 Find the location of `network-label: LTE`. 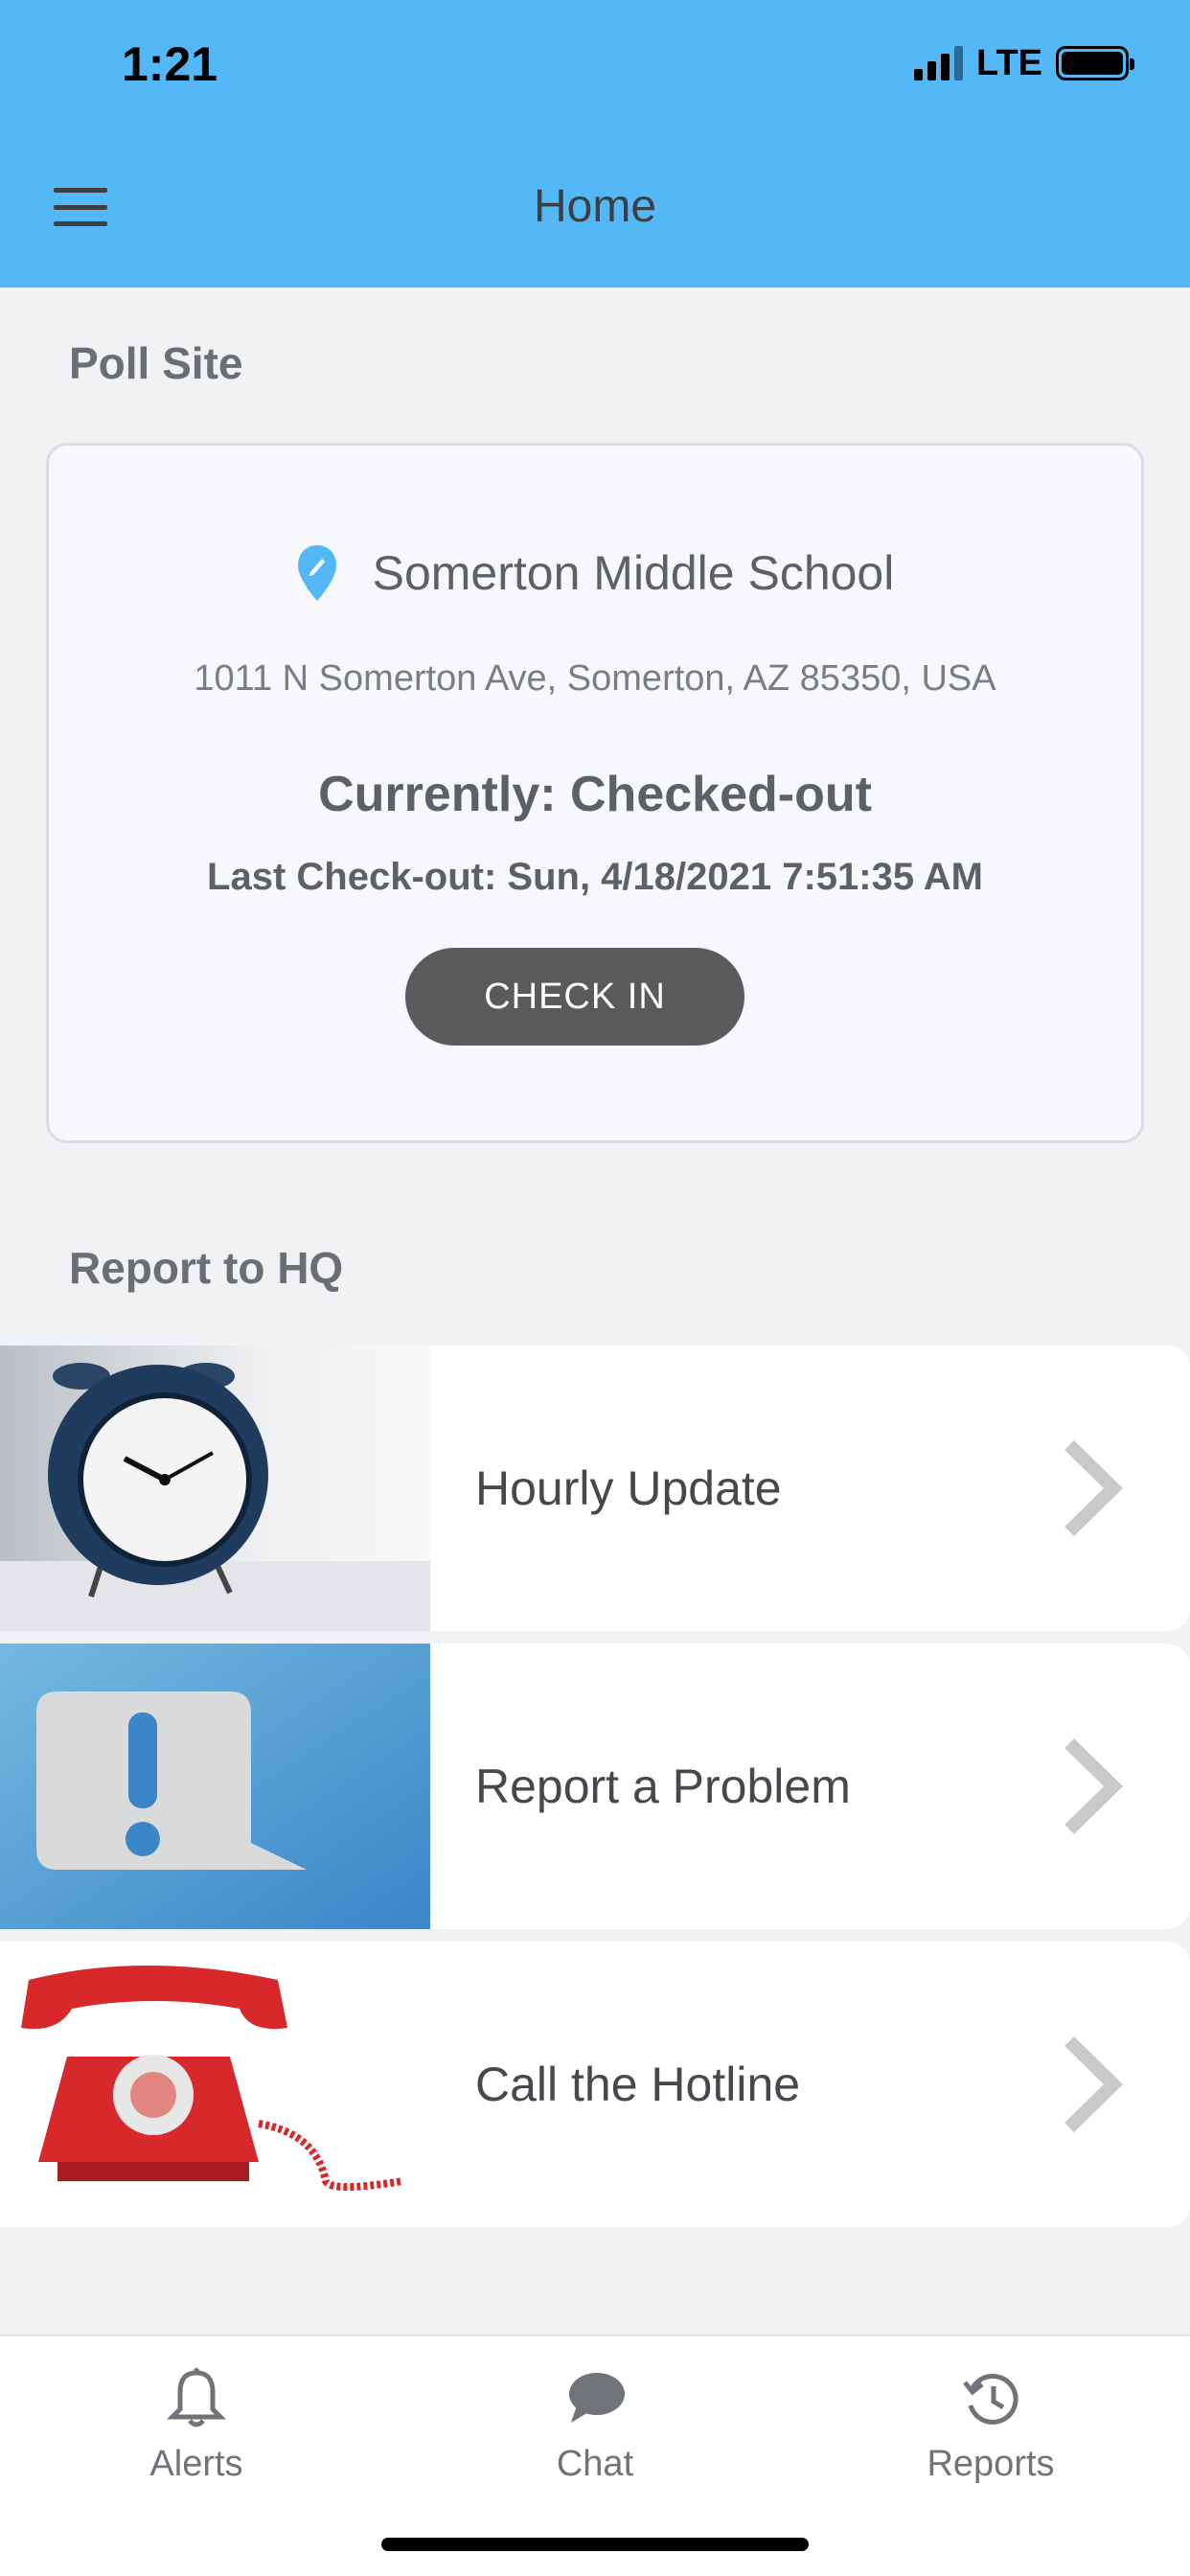

network-label: LTE is located at coordinates (1009, 63).